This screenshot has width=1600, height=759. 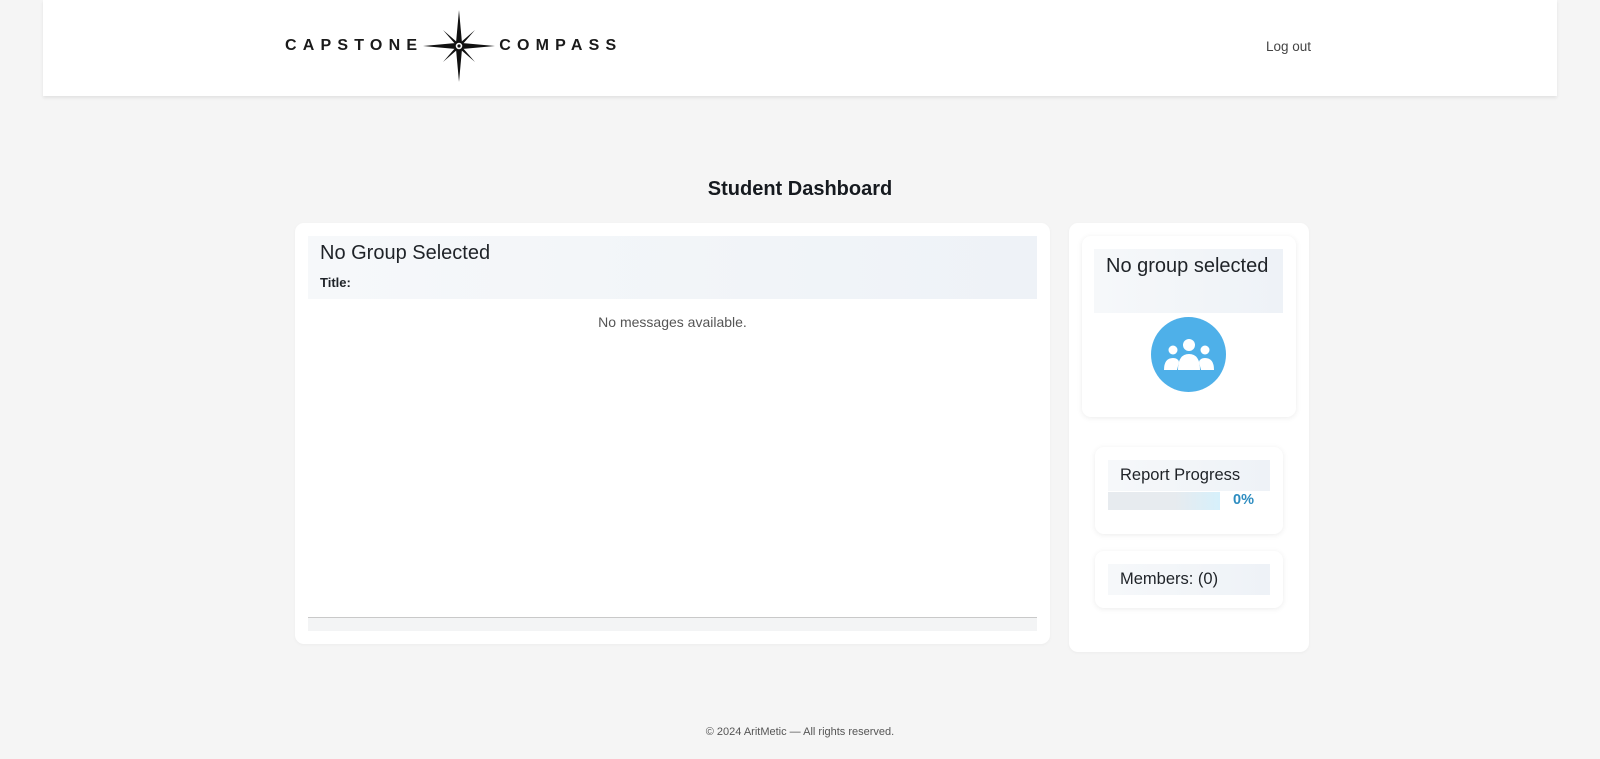 I want to click on site-header: CAPSTONE COMPASS Log out, so click(x=800, y=48).